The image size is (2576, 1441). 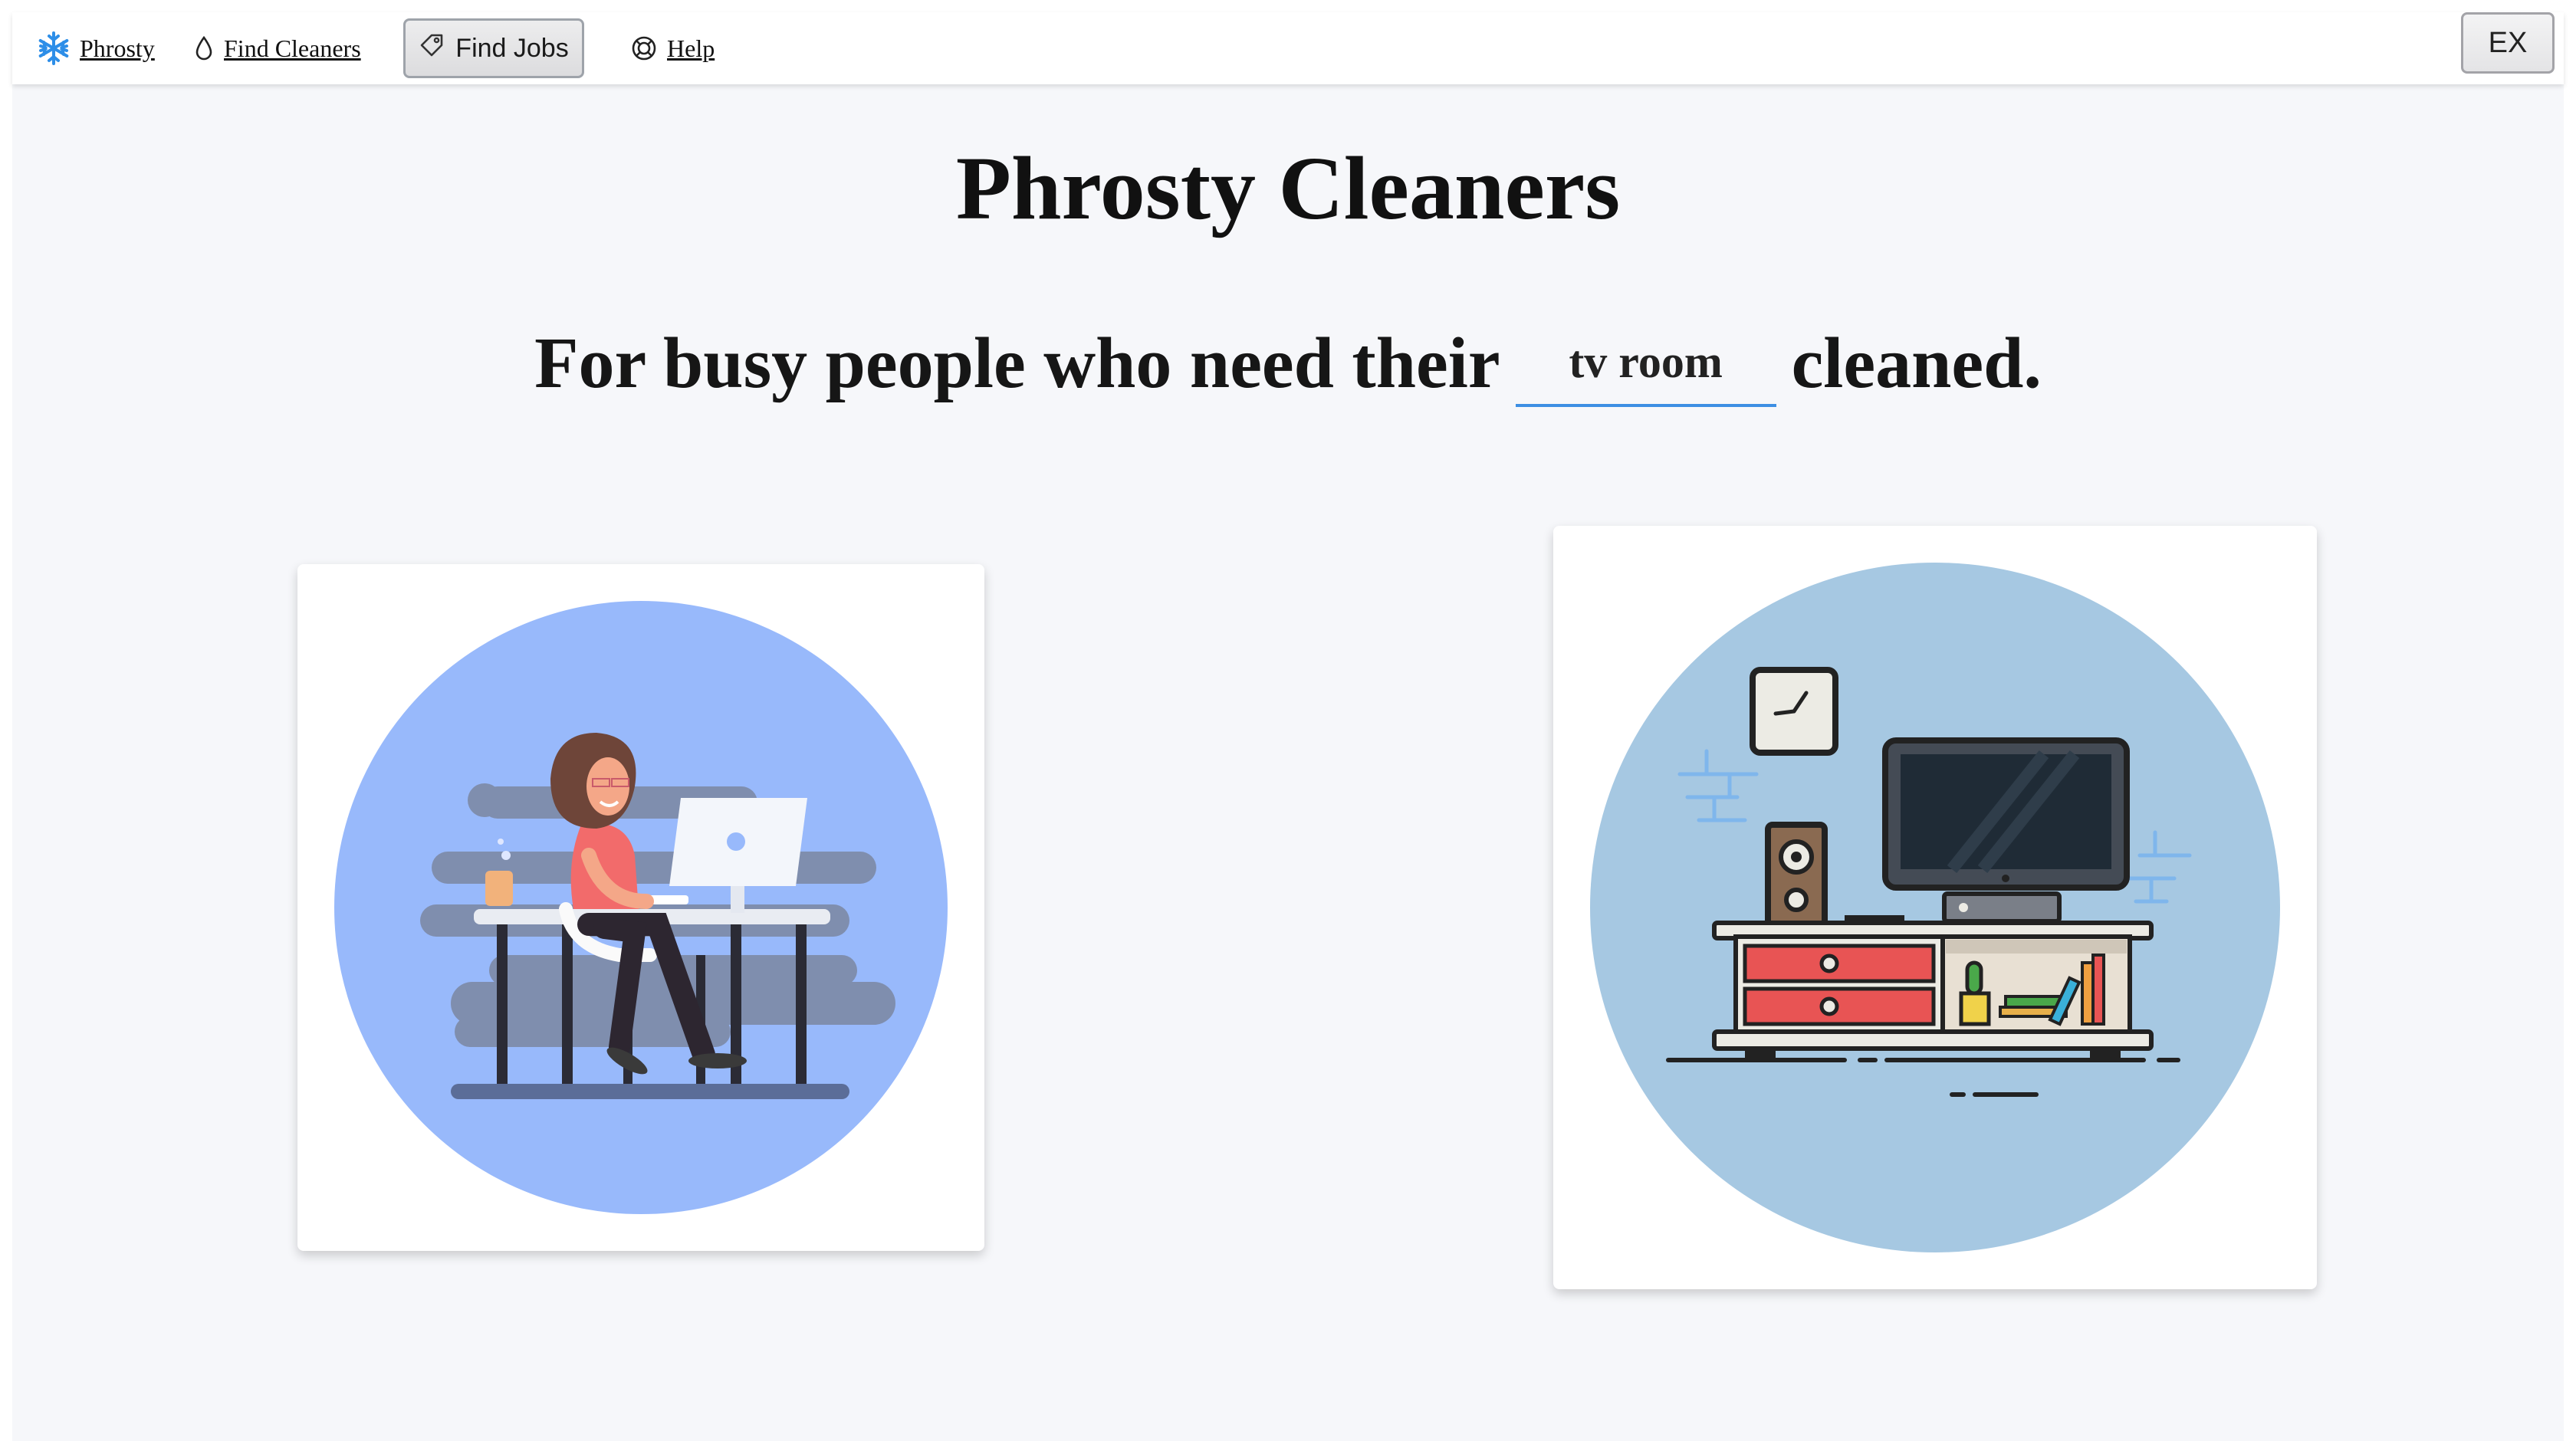 I want to click on tagline-suffix: cleaned., so click(x=1916, y=363).